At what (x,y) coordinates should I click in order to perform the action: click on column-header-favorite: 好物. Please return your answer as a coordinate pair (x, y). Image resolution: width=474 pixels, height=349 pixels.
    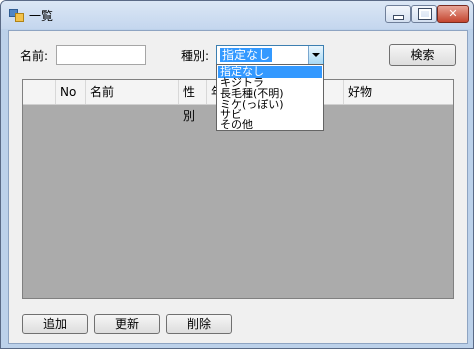
    Looking at the image, I should click on (398, 92).